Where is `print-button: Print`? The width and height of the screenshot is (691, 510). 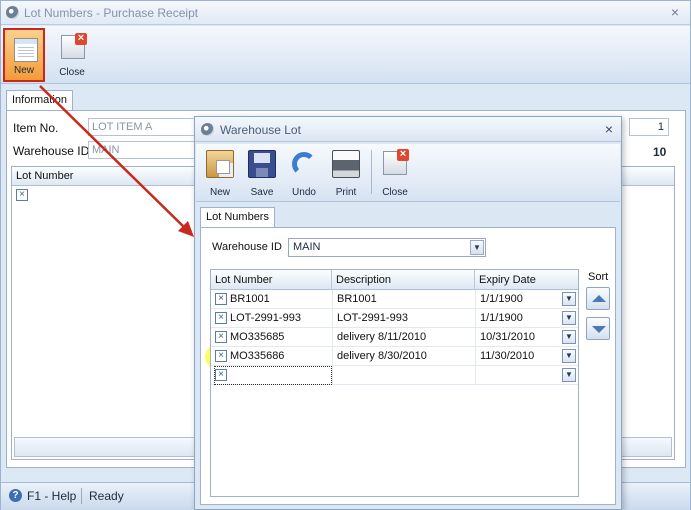
print-button: Print is located at coordinates (346, 173).